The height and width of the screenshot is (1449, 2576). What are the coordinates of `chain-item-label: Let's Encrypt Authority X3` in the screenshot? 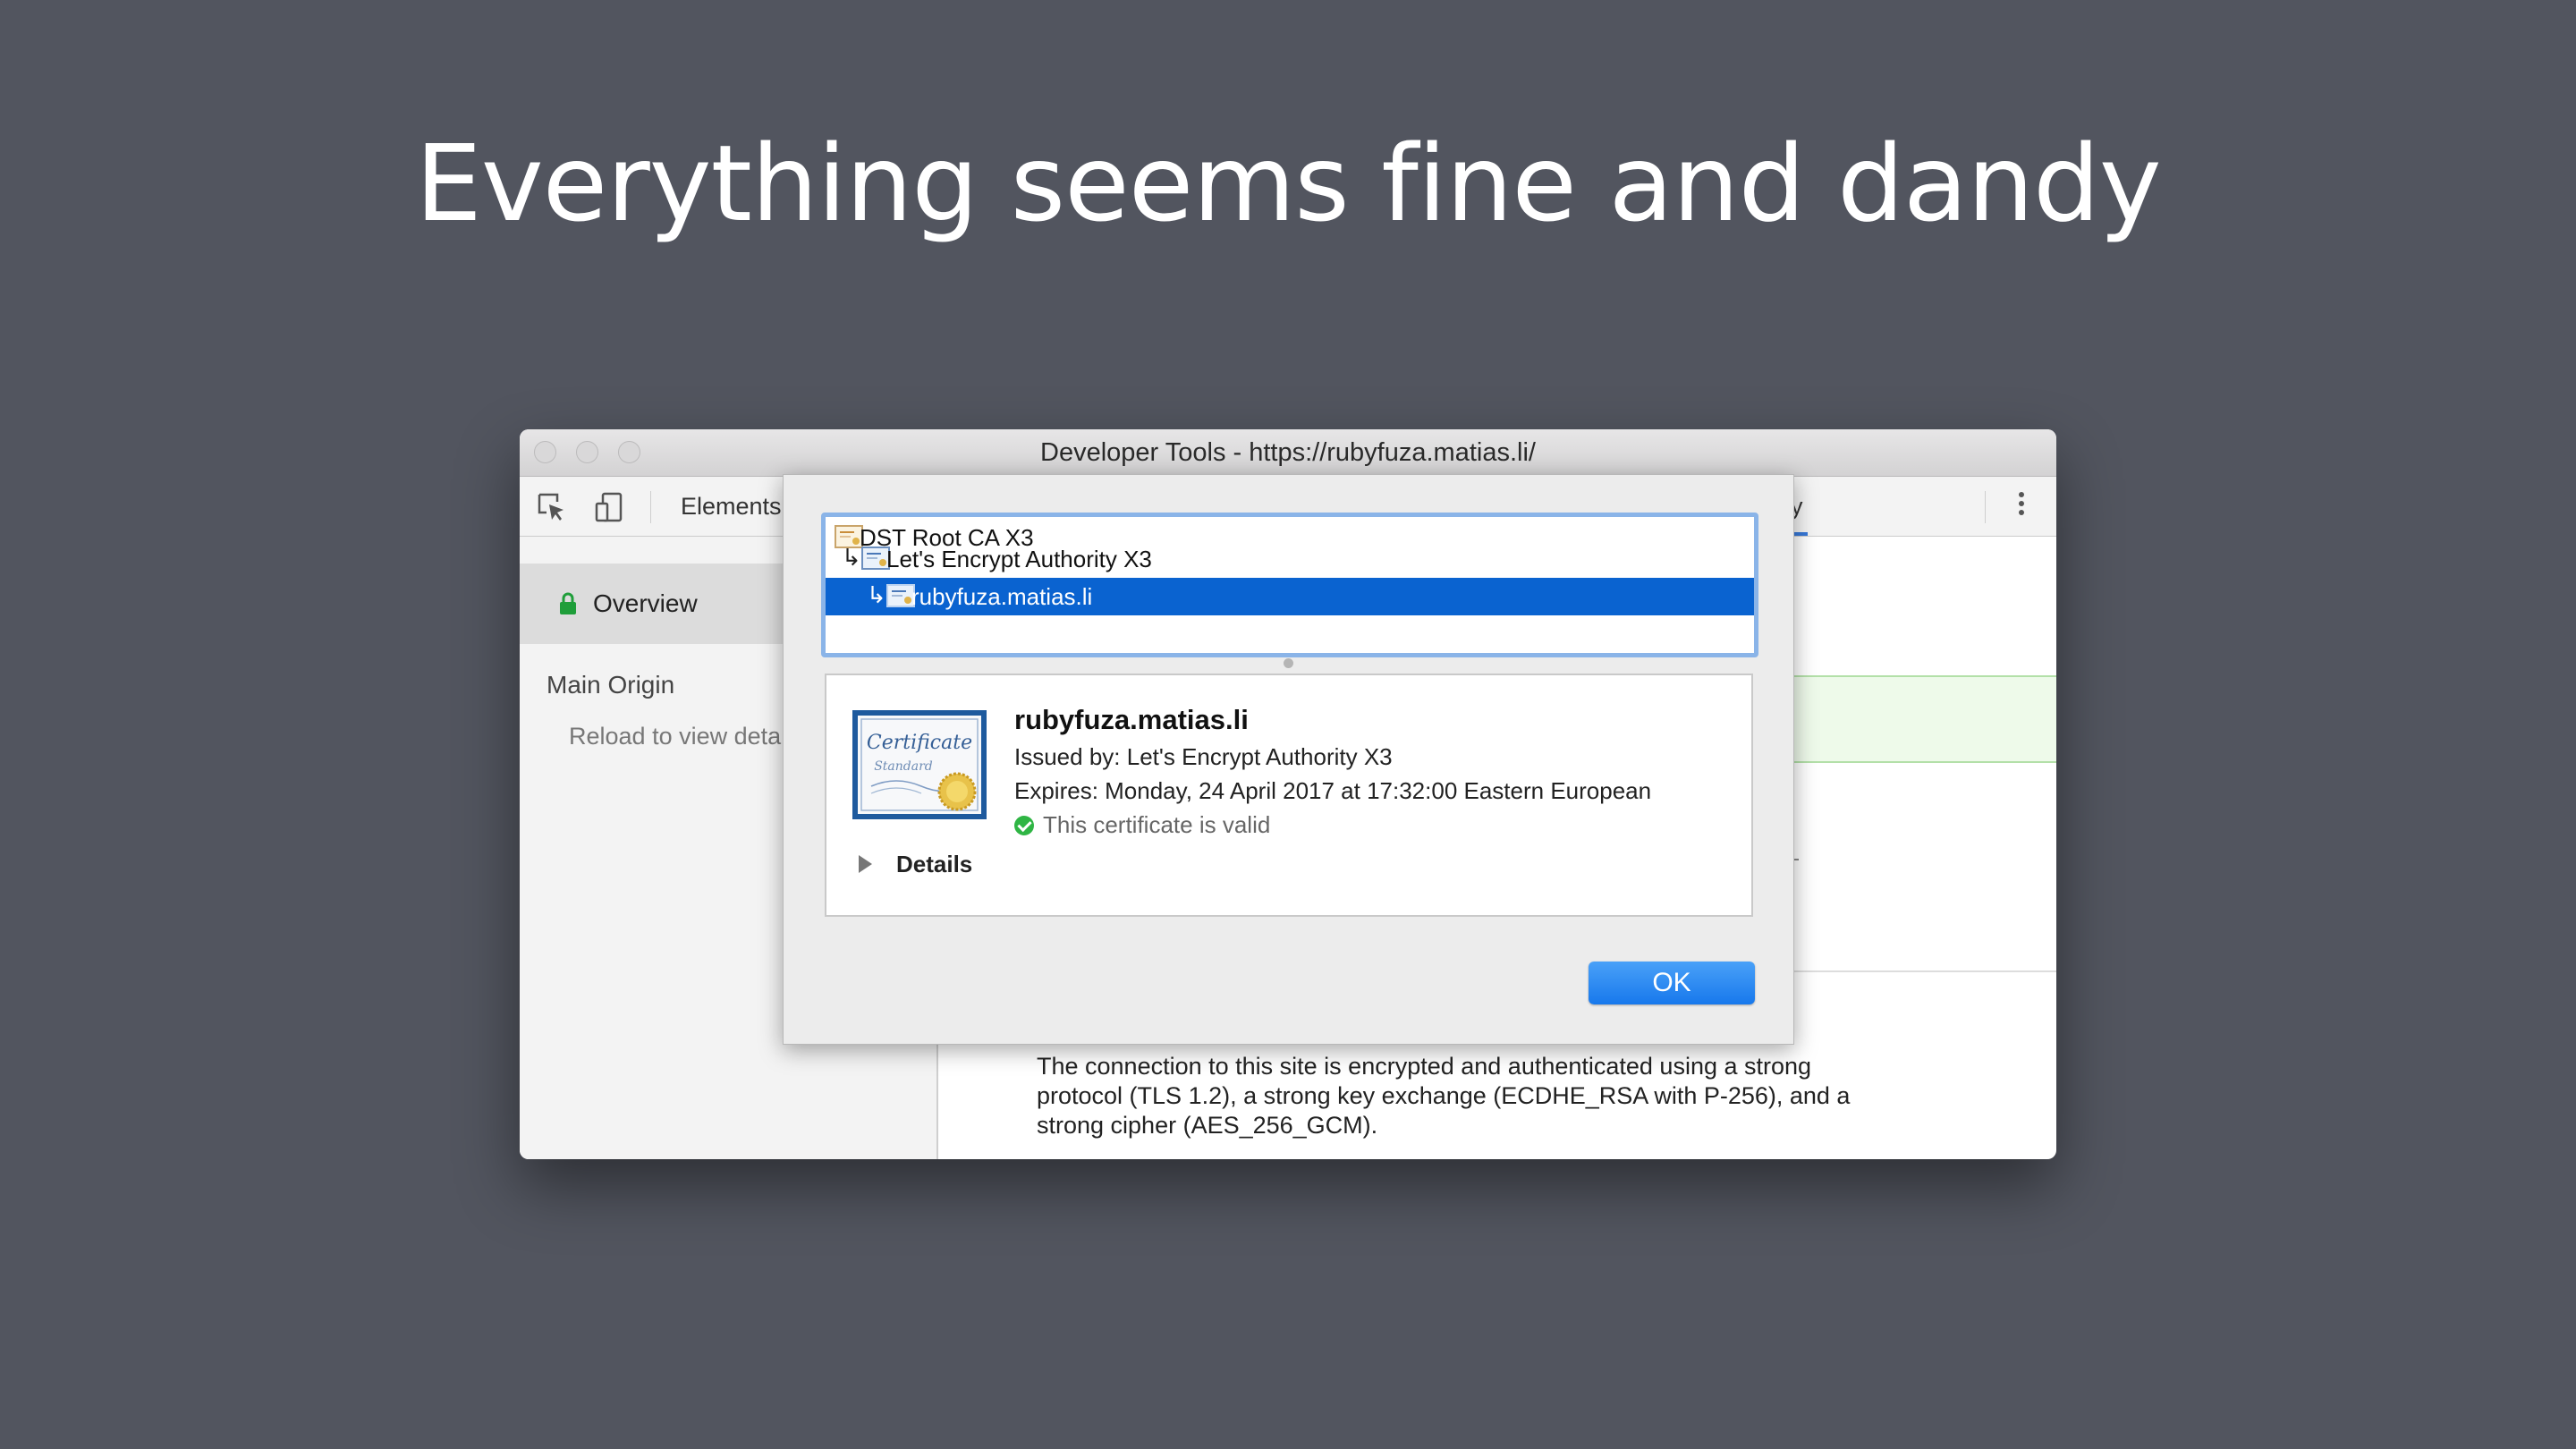 It's located at (1019, 559).